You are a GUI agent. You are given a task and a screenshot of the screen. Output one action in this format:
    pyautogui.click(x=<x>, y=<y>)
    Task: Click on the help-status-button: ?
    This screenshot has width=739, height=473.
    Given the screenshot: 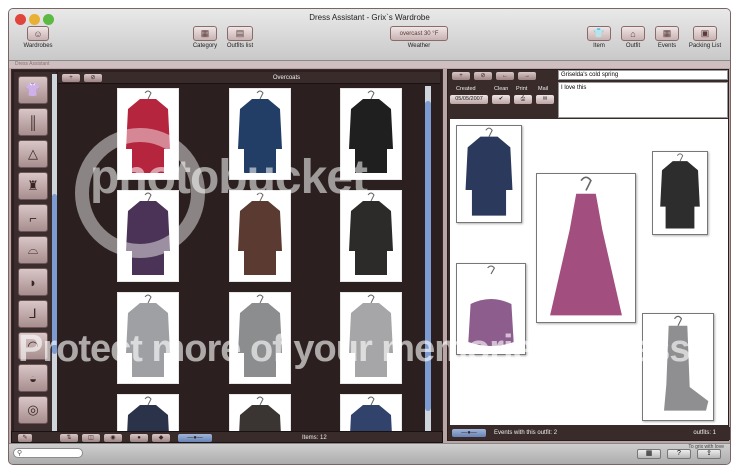 What is the action you would take?
    pyautogui.click(x=679, y=454)
    